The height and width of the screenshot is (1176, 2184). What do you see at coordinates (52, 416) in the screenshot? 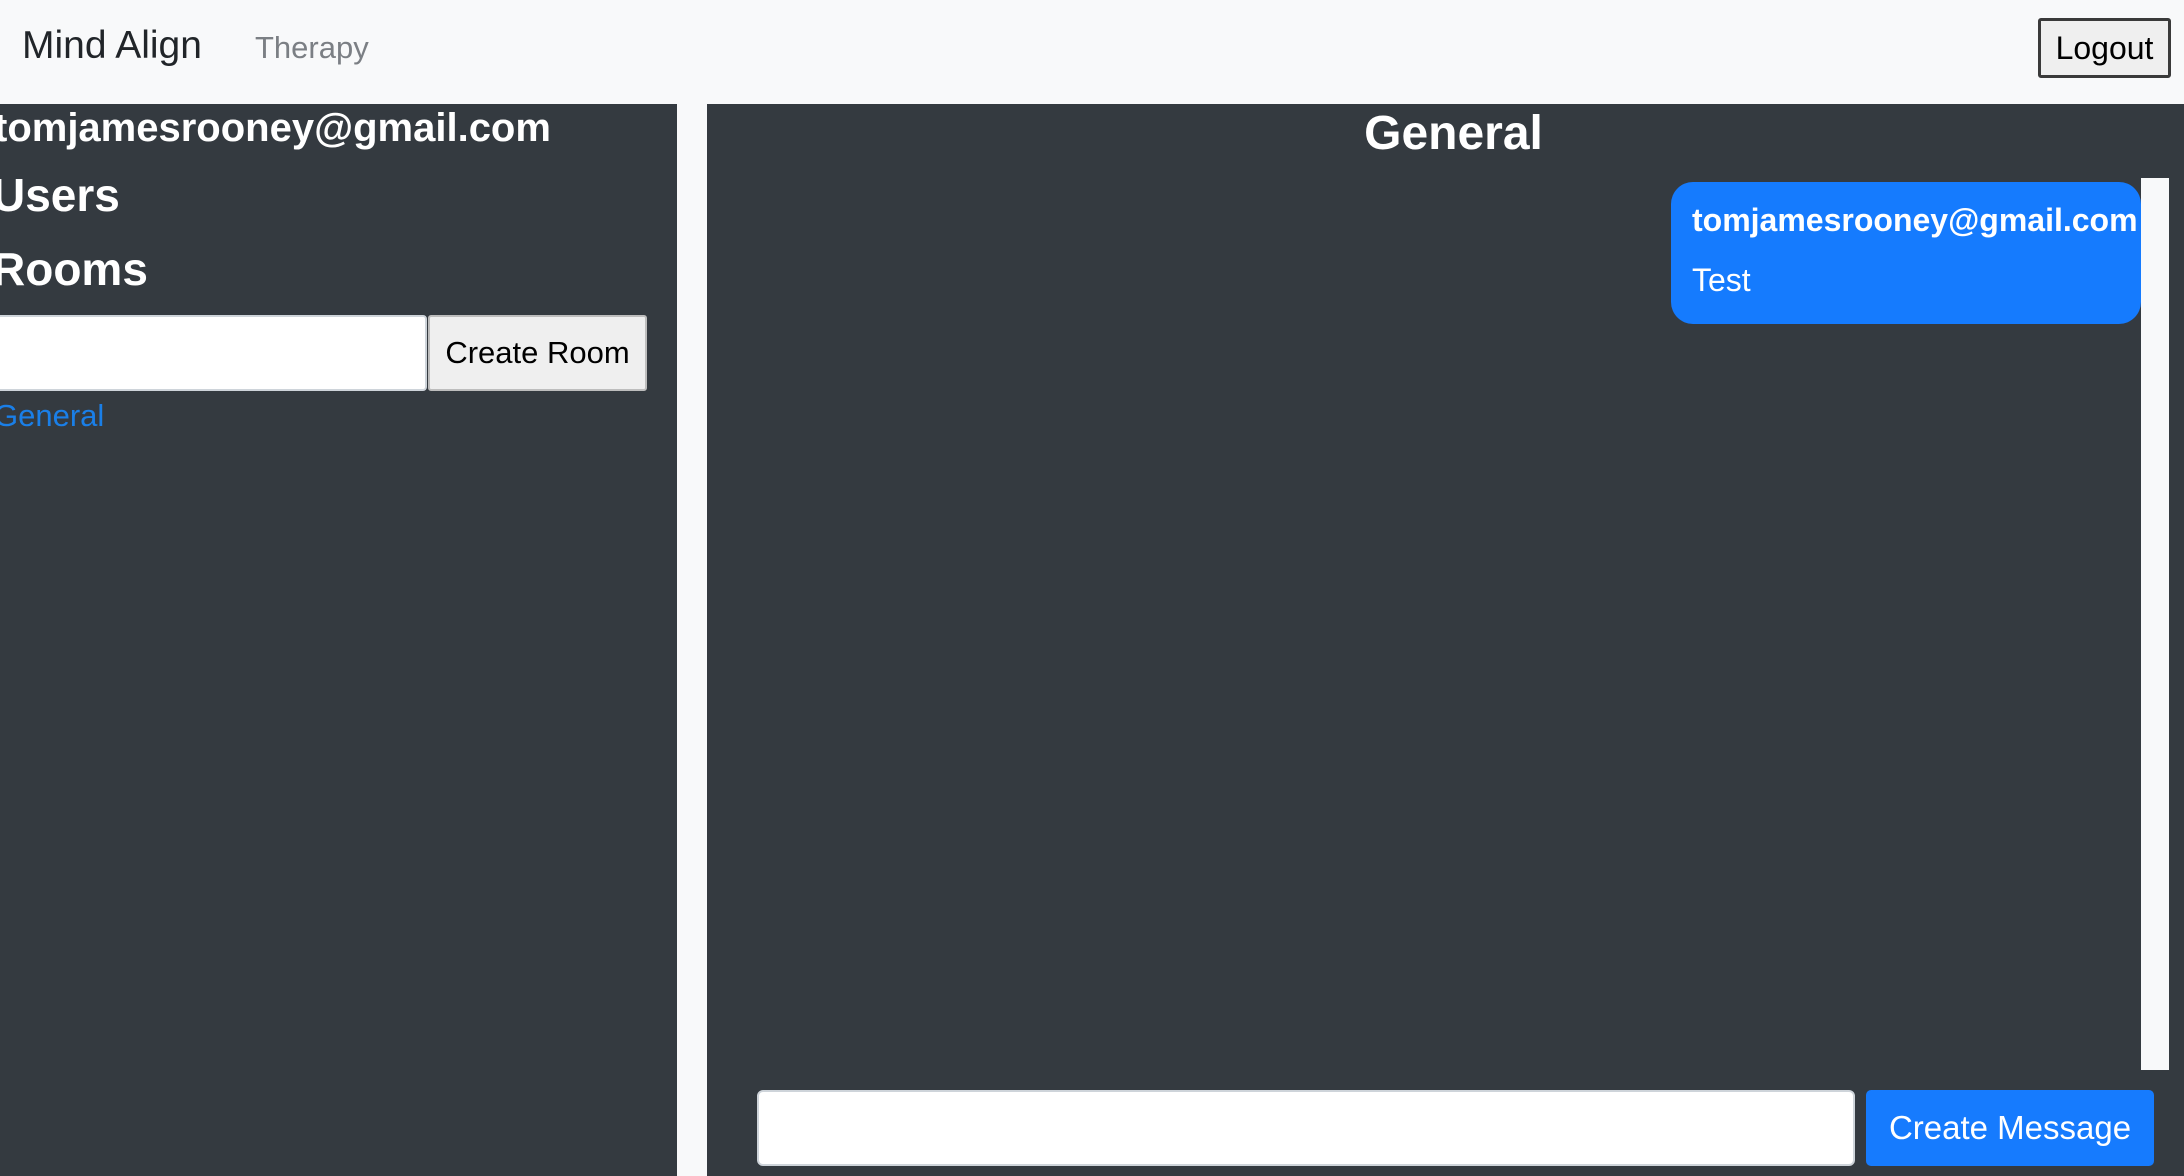
I see `room-link-general: General` at bounding box center [52, 416].